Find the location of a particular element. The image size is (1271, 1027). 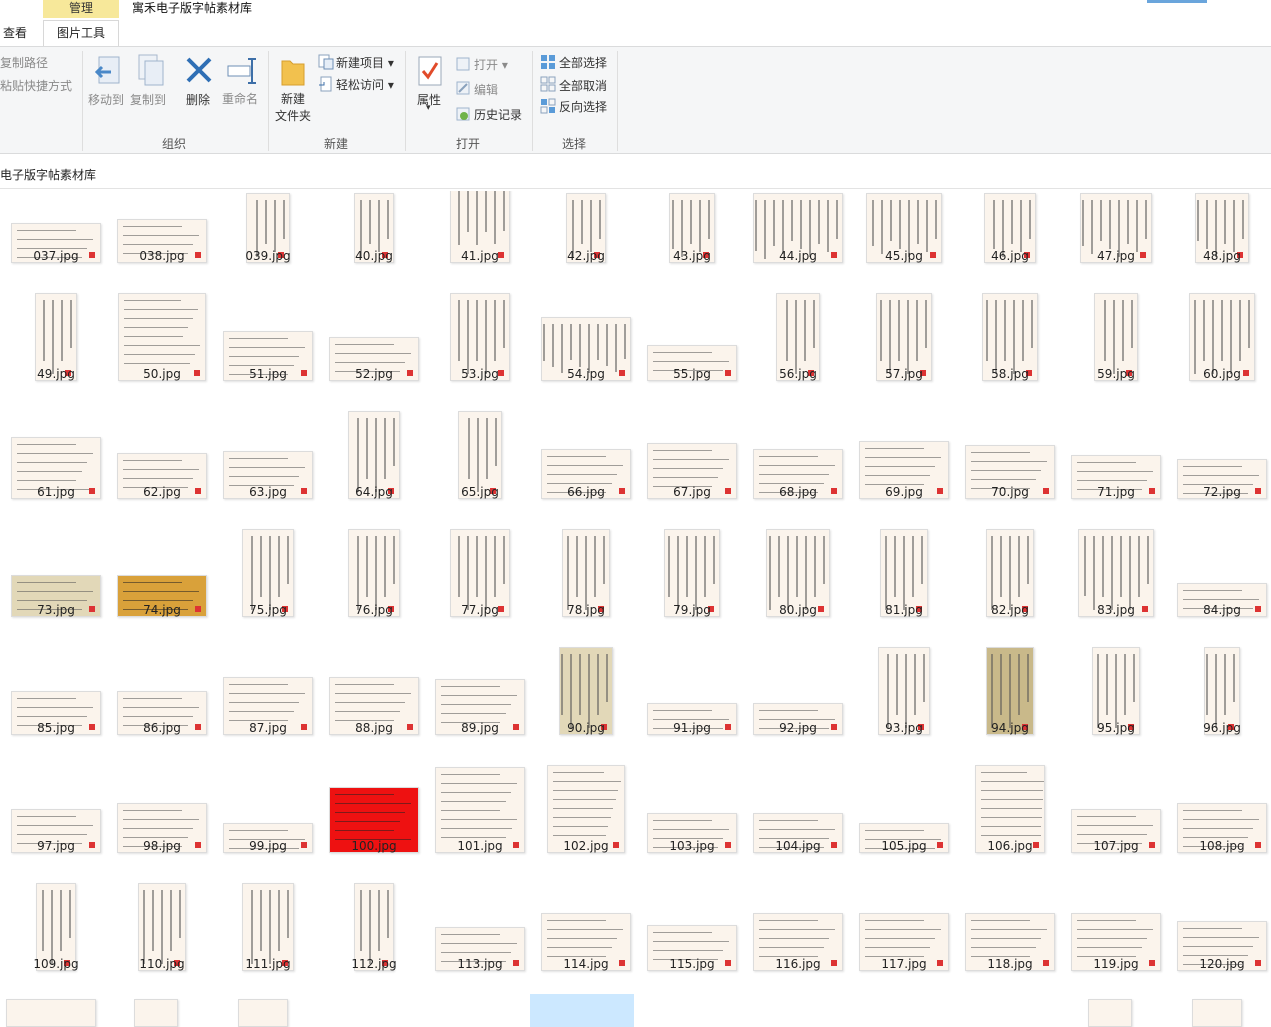

file-item: 106.jpg is located at coordinates (1010, 819).